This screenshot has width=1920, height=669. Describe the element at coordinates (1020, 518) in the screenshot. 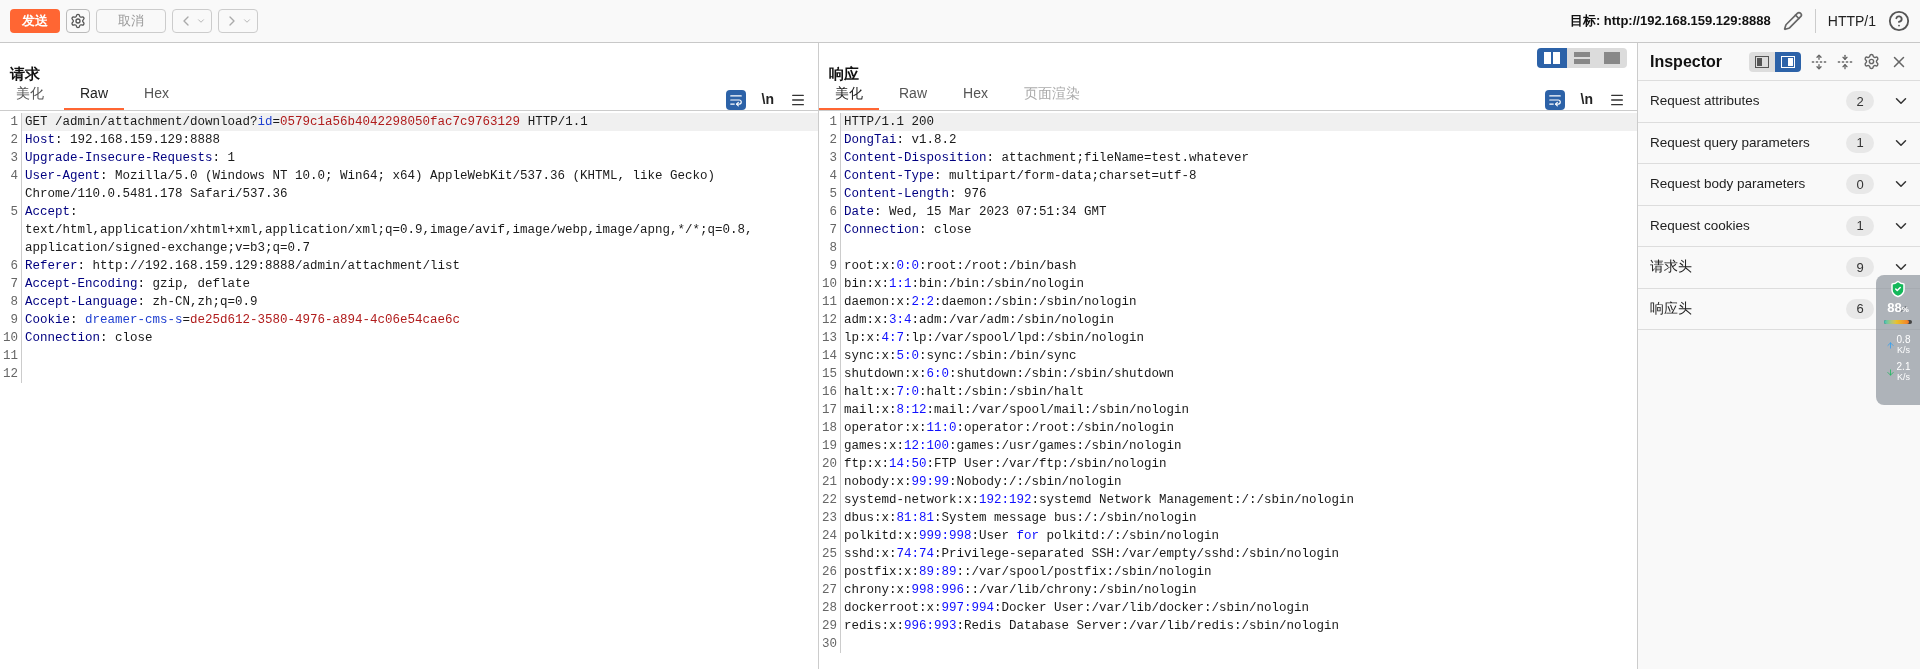

I see `code-line: dbus:x:81:81:System message bus:/:/sbin/nologin` at that location.